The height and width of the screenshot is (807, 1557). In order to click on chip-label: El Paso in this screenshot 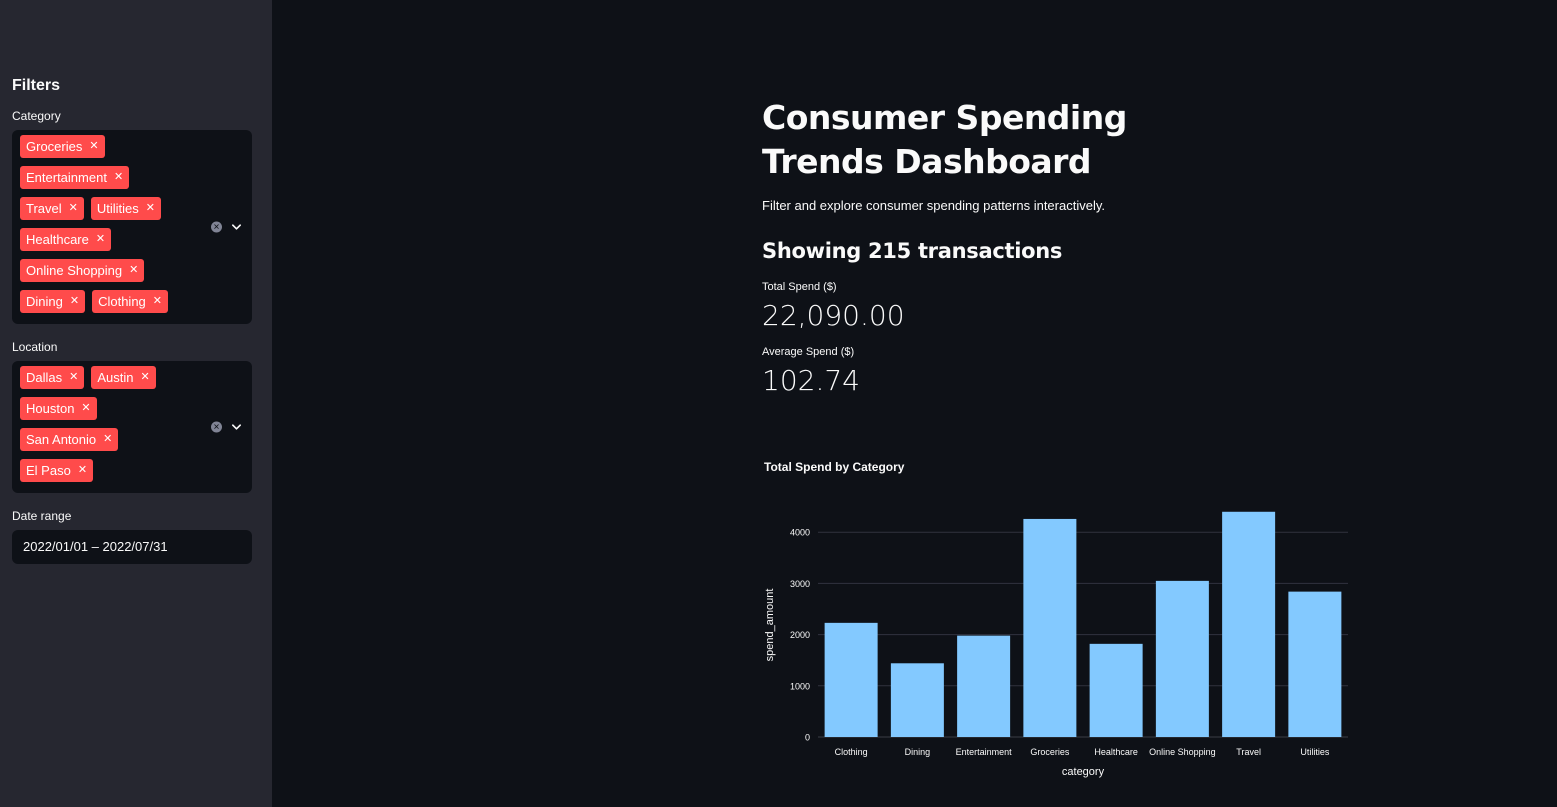, I will do `click(48, 470)`.